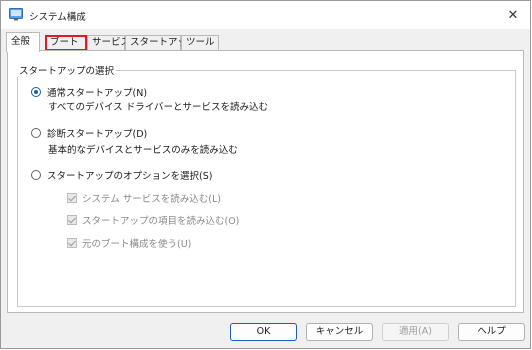 The image size is (532, 350). What do you see at coordinates (151, 199) in the screenshot?
I see `load-system-services-label: システム サービスを読み込む(L)` at bounding box center [151, 199].